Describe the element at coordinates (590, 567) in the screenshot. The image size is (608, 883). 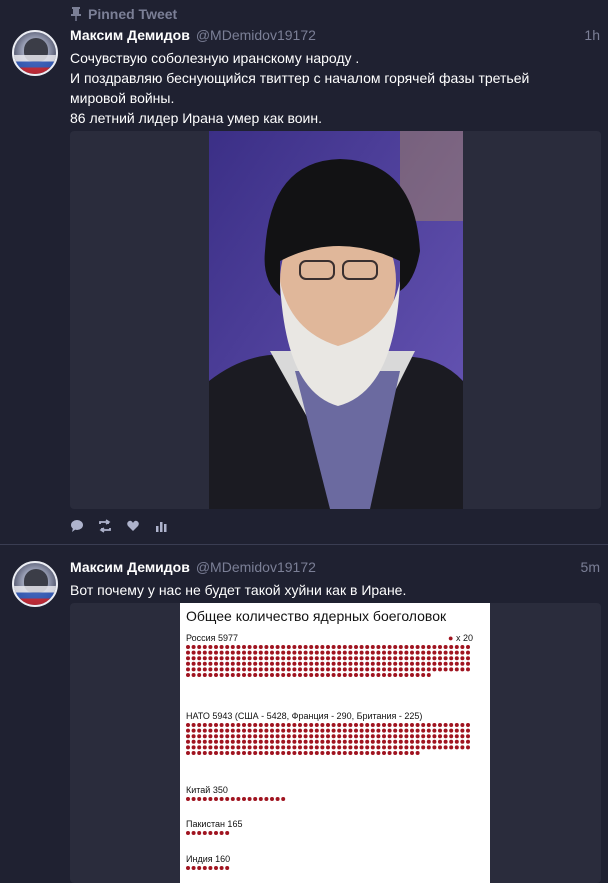
I see `tweet-time: 5m` at that location.